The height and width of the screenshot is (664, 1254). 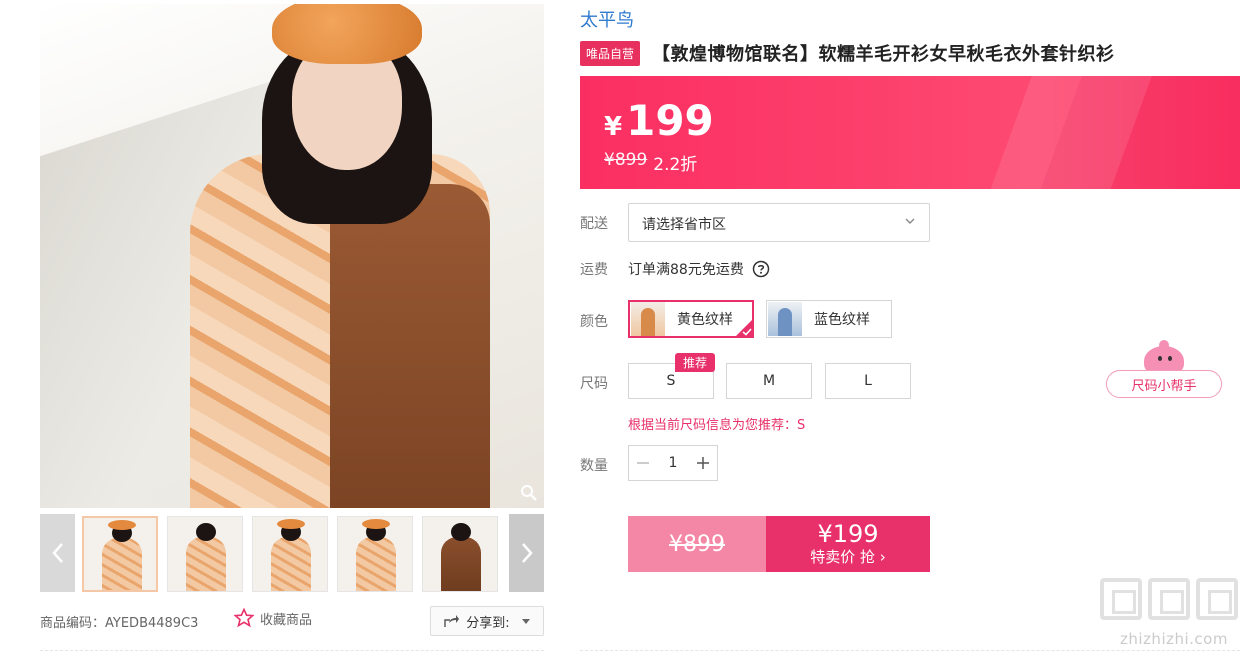 What do you see at coordinates (761, 269) in the screenshot?
I see `help-icon` at bounding box center [761, 269].